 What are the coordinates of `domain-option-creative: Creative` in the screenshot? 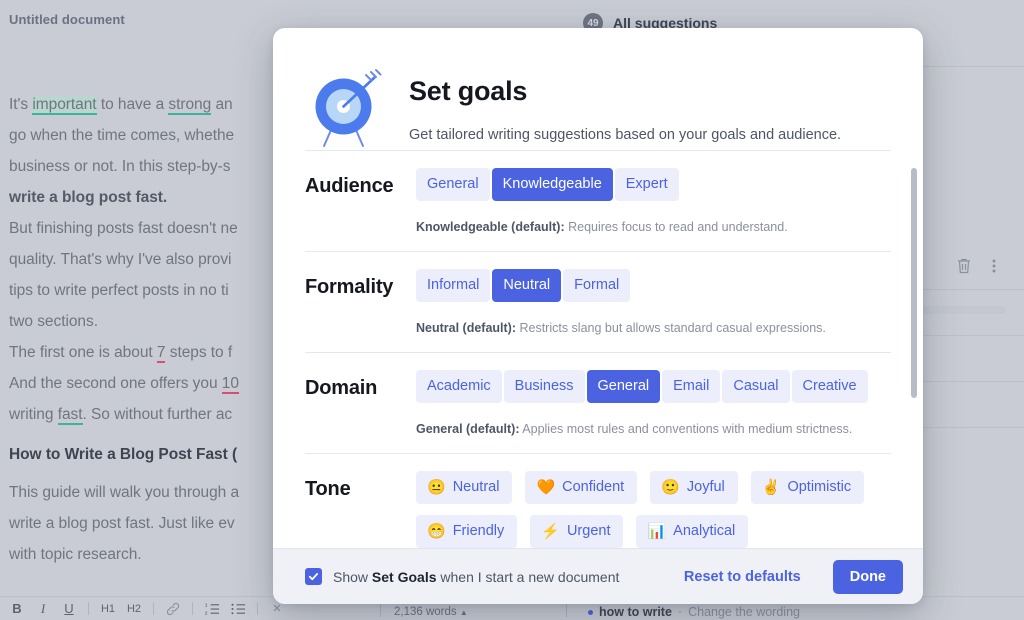 It's located at (829, 386).